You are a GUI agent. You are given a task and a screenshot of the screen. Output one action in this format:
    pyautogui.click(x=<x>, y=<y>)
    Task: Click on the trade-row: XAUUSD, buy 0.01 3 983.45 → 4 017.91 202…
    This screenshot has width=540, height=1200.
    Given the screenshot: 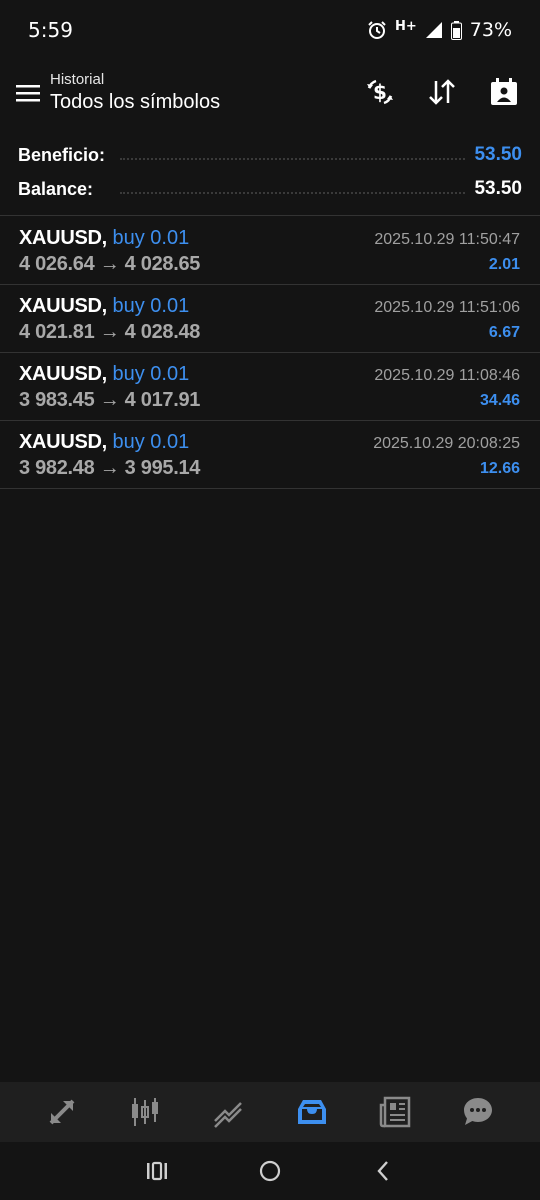 What is the action you would take?
    pyautogui.click(x=270, y=387)
    